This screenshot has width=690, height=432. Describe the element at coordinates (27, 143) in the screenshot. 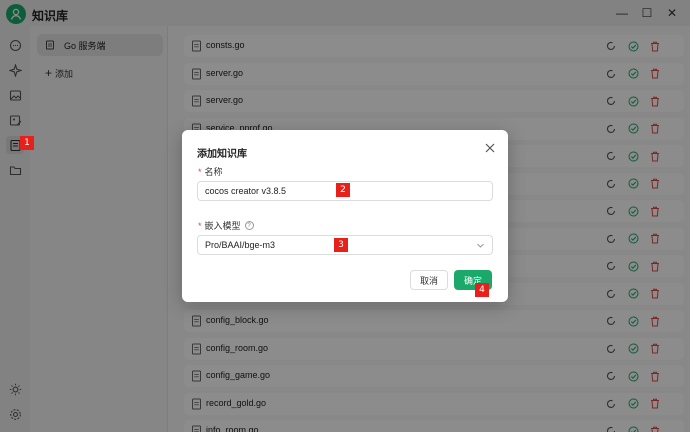

I see `step-badge-1: 1` at that location.